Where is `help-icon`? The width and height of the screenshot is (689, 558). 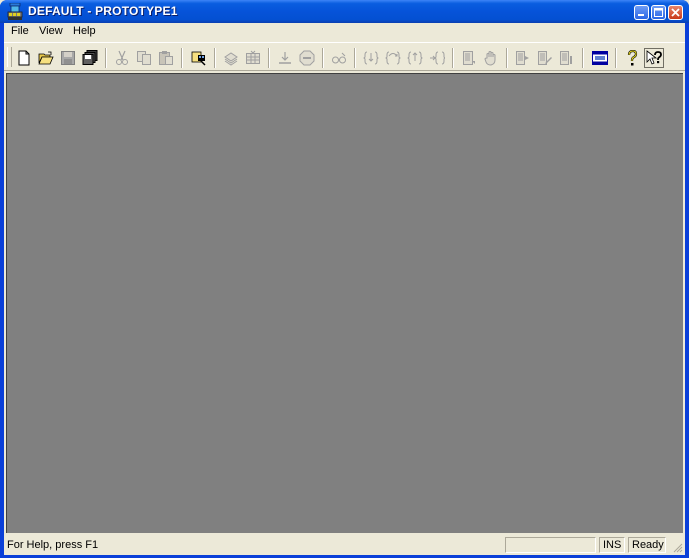
help-icon is located at coordinates (632, 58).